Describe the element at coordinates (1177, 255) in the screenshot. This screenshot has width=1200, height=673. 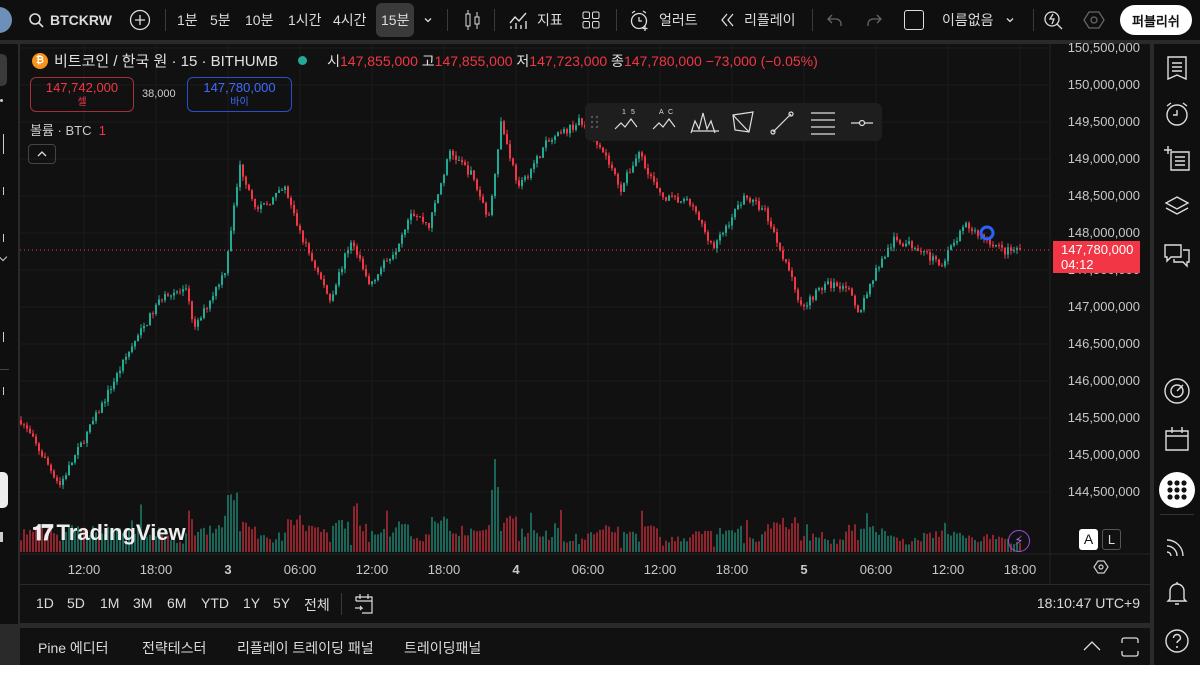
I see `chat-icon` at that location.